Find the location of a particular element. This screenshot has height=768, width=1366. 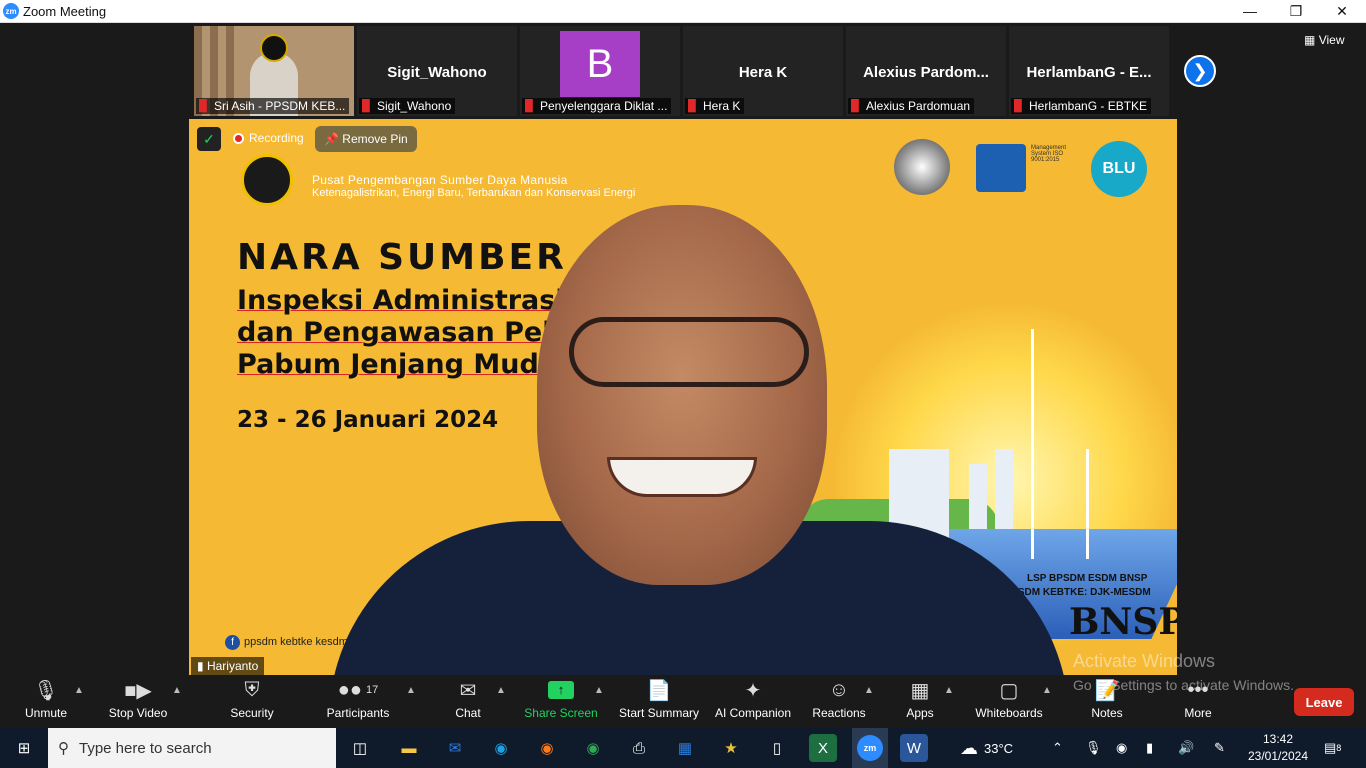

participant-tile: Hera K █ Hera K is located at coordinates (763, 71).